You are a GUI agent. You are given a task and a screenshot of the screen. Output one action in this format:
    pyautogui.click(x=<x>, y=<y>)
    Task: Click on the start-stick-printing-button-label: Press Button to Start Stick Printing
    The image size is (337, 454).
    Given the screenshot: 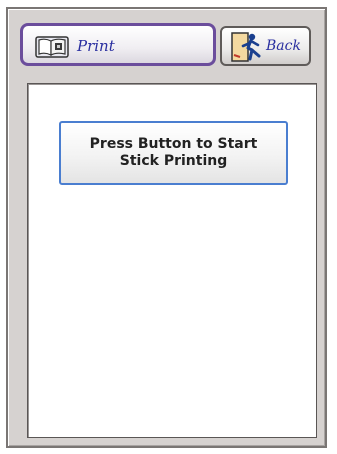 What is the action you would take?
    pyautogui.click(x=173, y=152)
    